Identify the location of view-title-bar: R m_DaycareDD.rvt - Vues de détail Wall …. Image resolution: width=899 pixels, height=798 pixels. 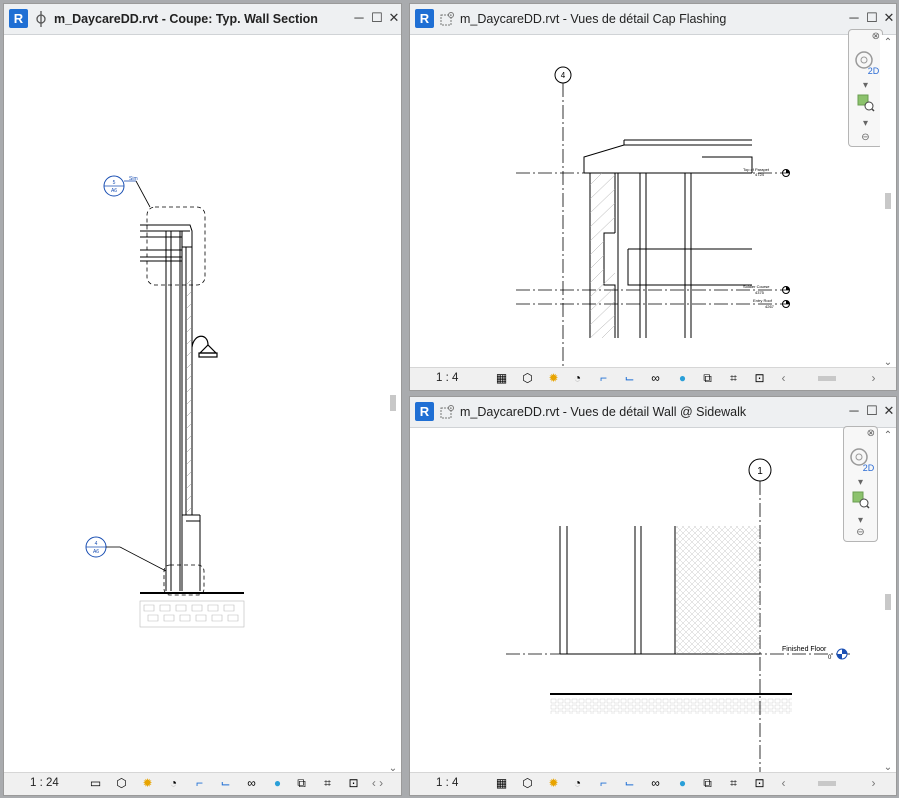
(653, 412).